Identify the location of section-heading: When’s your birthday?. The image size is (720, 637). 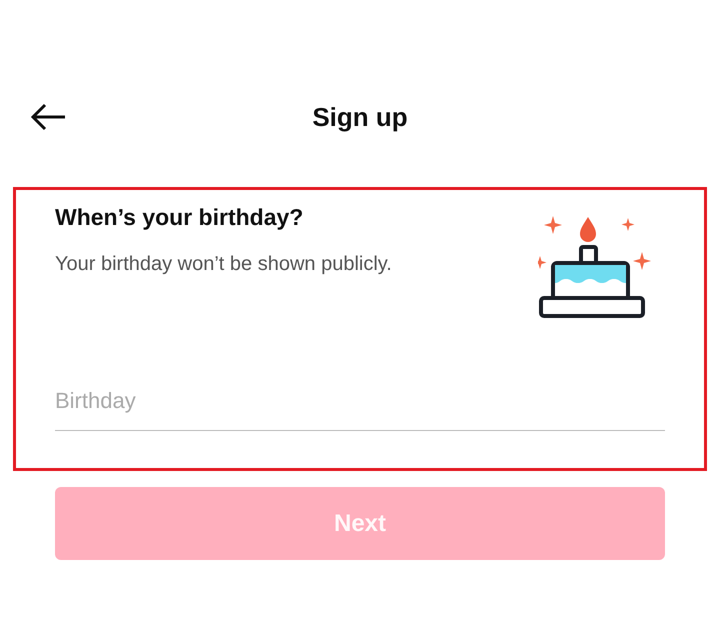
(179, 217).